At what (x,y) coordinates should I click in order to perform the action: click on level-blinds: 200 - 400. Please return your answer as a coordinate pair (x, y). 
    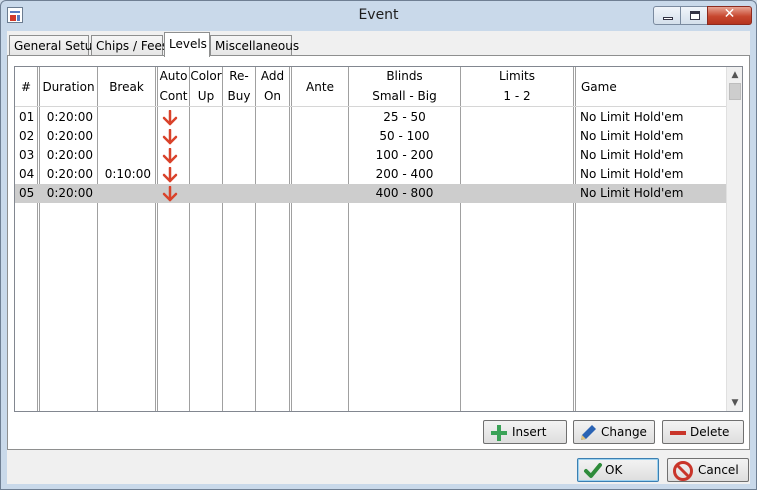
    Looking at the image, I should click on (404, 174).